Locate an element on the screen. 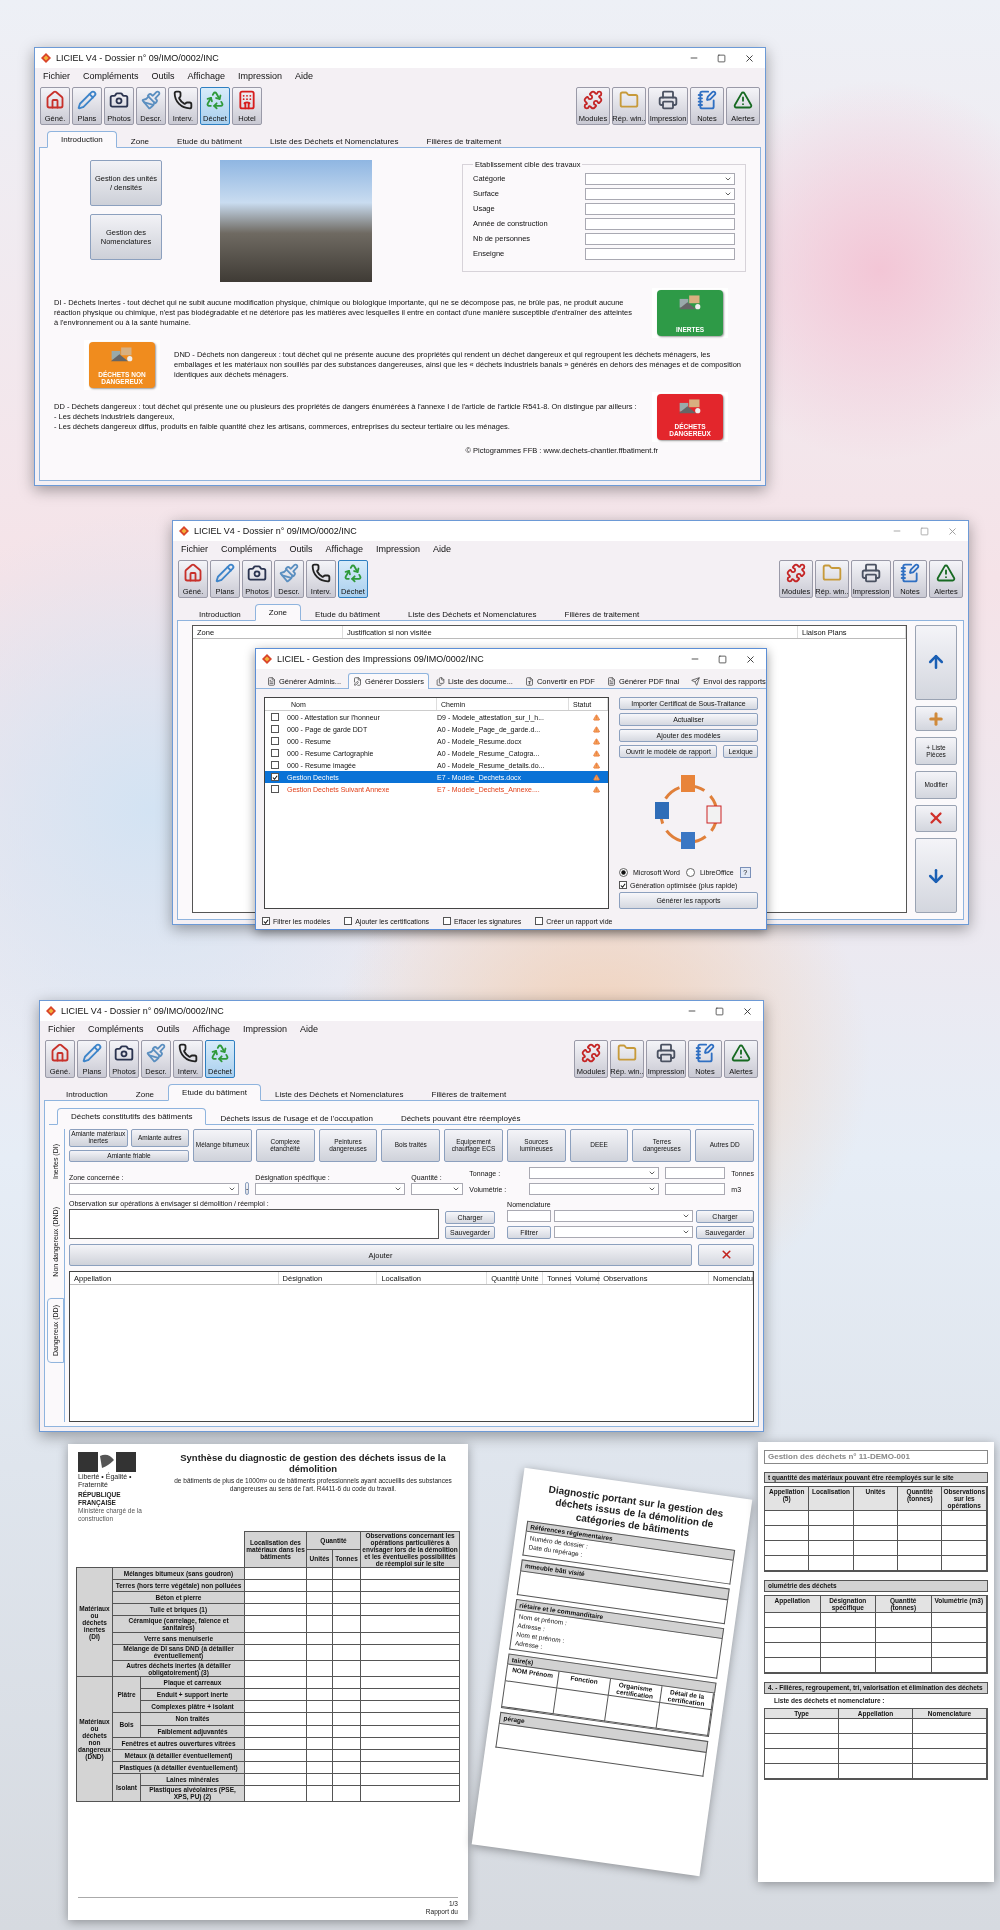 This screenshot has width=1000, height=1930. tab: Déchets constitutifs des bâtiments is located at coordinates (132, 1116).